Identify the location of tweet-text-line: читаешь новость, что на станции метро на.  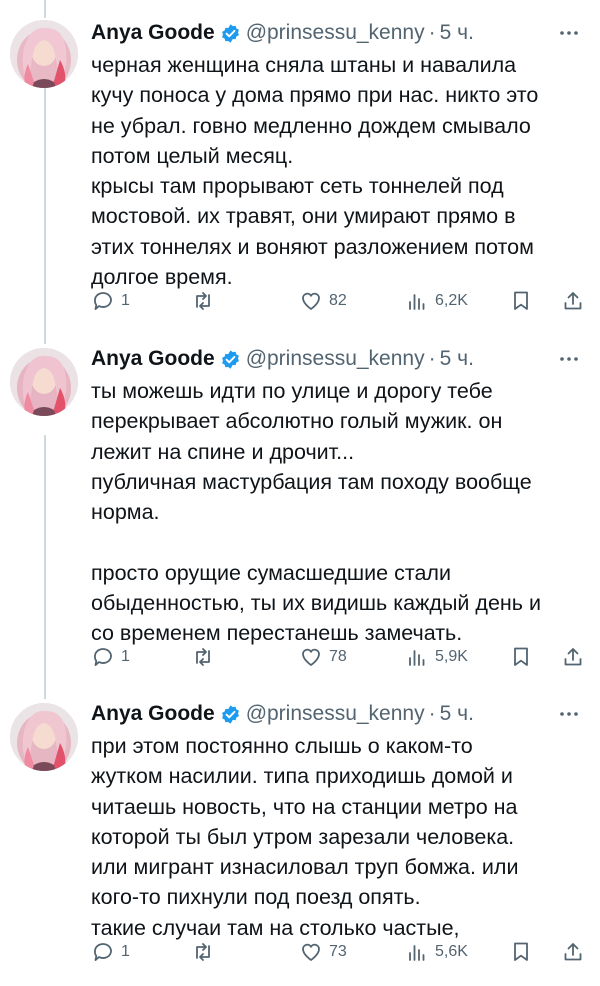
(304, 806).